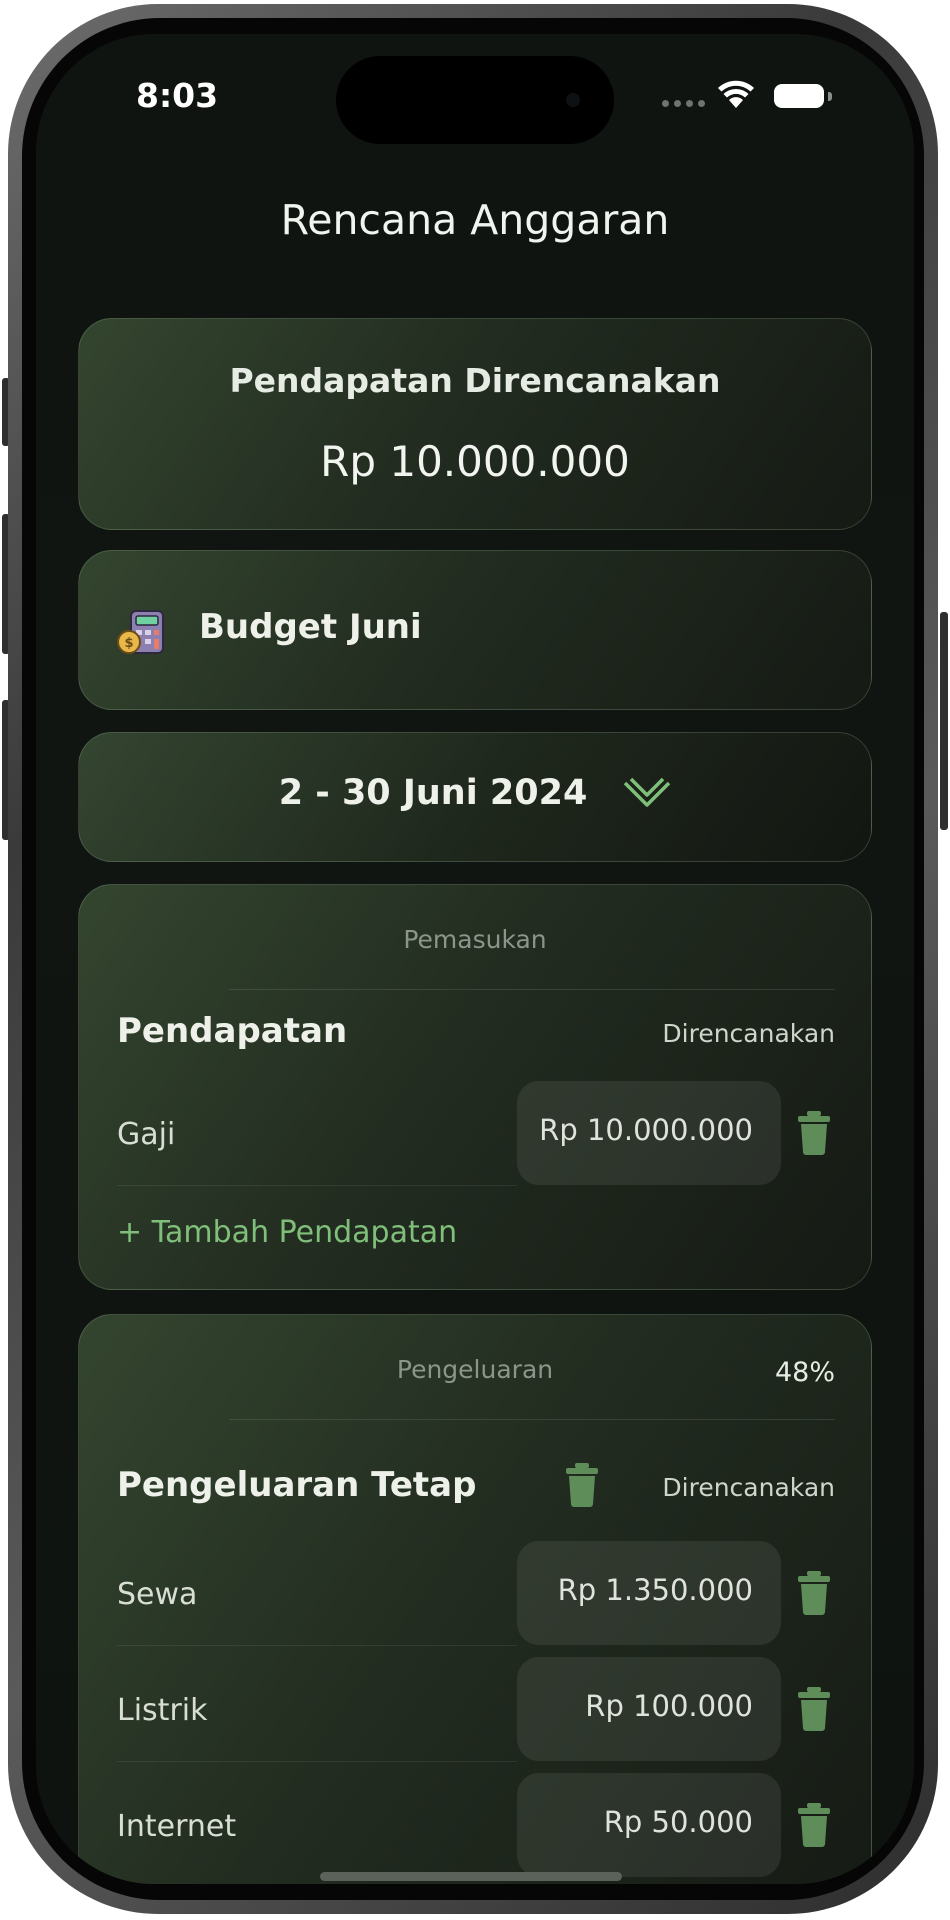 This screenshot has width=950, height=1920. What do you see at coordinates (146, 1134) in the screenshot?
I see `income-row-label: Gaji` at bounding box center [146, 1134].